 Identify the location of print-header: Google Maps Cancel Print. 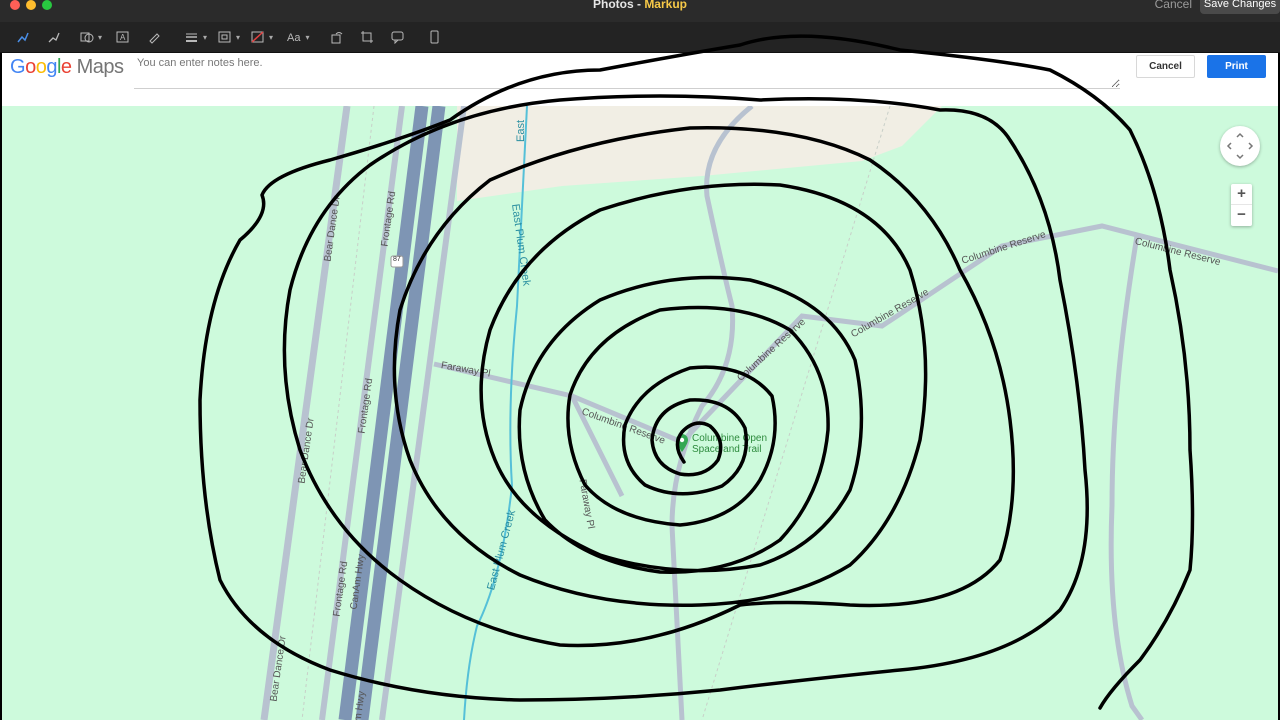
(640, 79).